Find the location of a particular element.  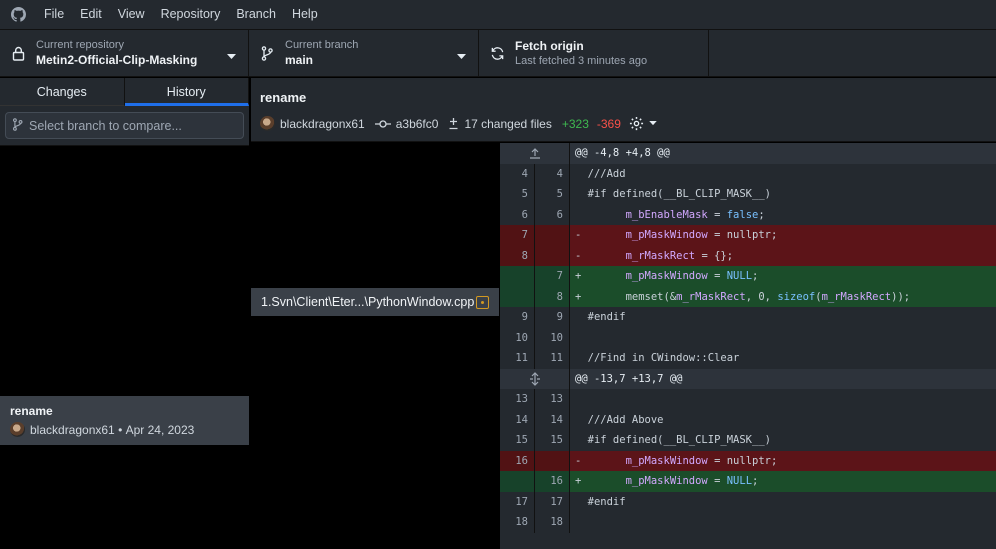

commit-list-item: rename blackdragonx61 • Apr 24, 2023 is located at coordinates (124, 420).